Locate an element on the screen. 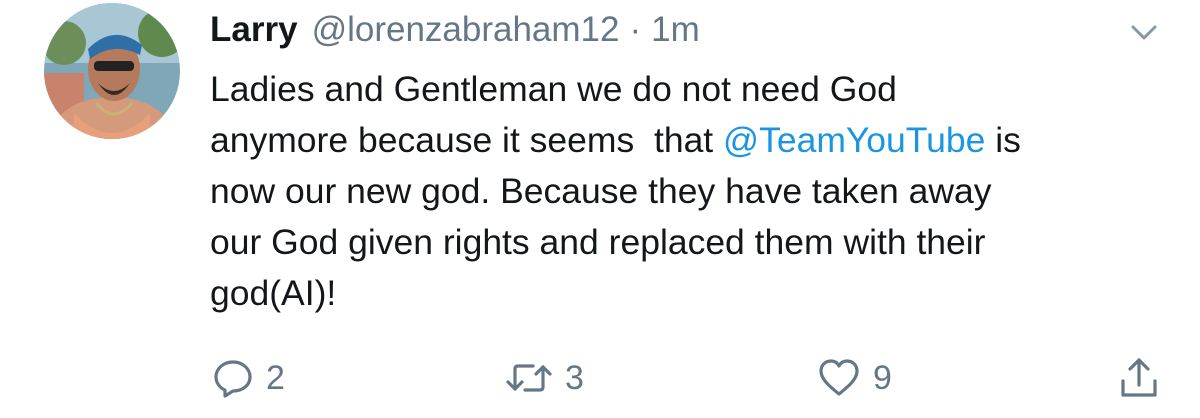  reply-count: 2 is located at coordinates (275, 377).